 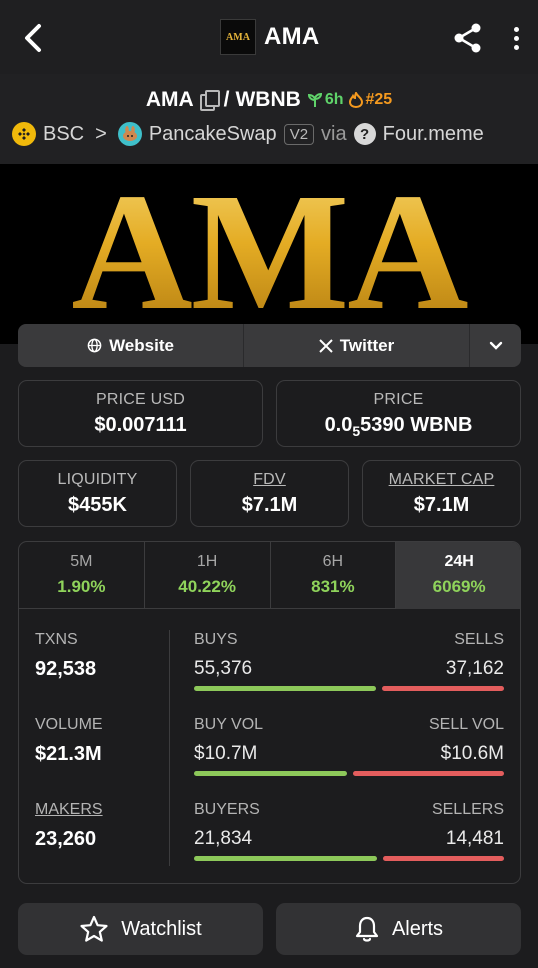 What do you see at coordinates (474, 838) in the screenshot?
I see `sellers-value: 14,481` at bounding box center [474, 838].